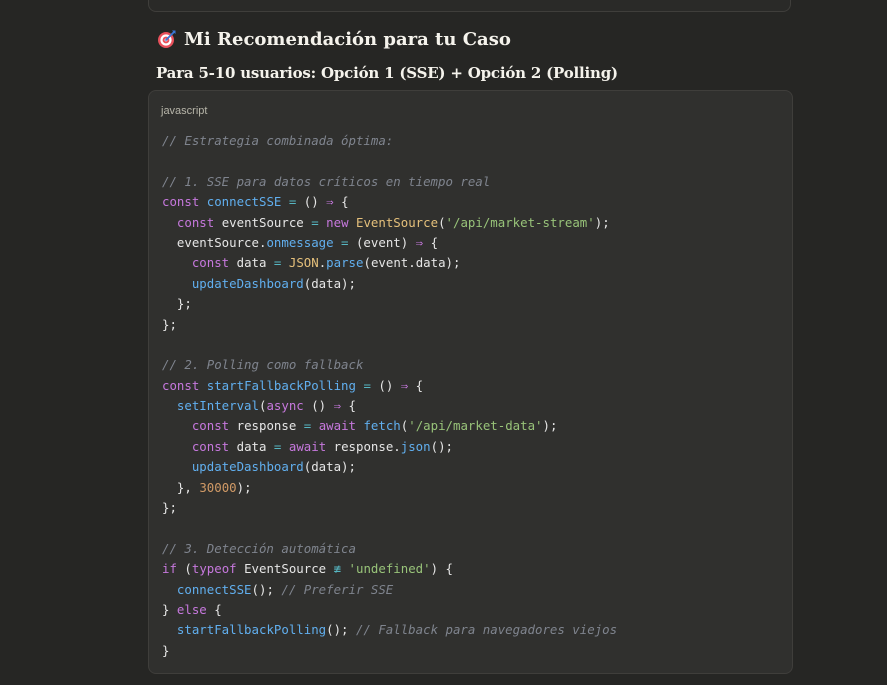  What do you see at coordinates (415, 446) in the screenshot?
I see `code-token: json` at bounding box center [415, 446].